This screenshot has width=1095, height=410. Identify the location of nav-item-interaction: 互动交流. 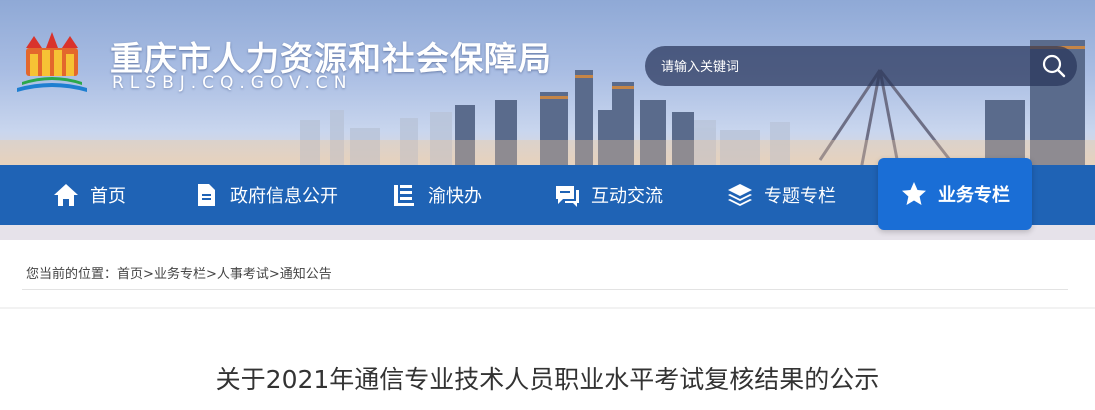
(608, 195).